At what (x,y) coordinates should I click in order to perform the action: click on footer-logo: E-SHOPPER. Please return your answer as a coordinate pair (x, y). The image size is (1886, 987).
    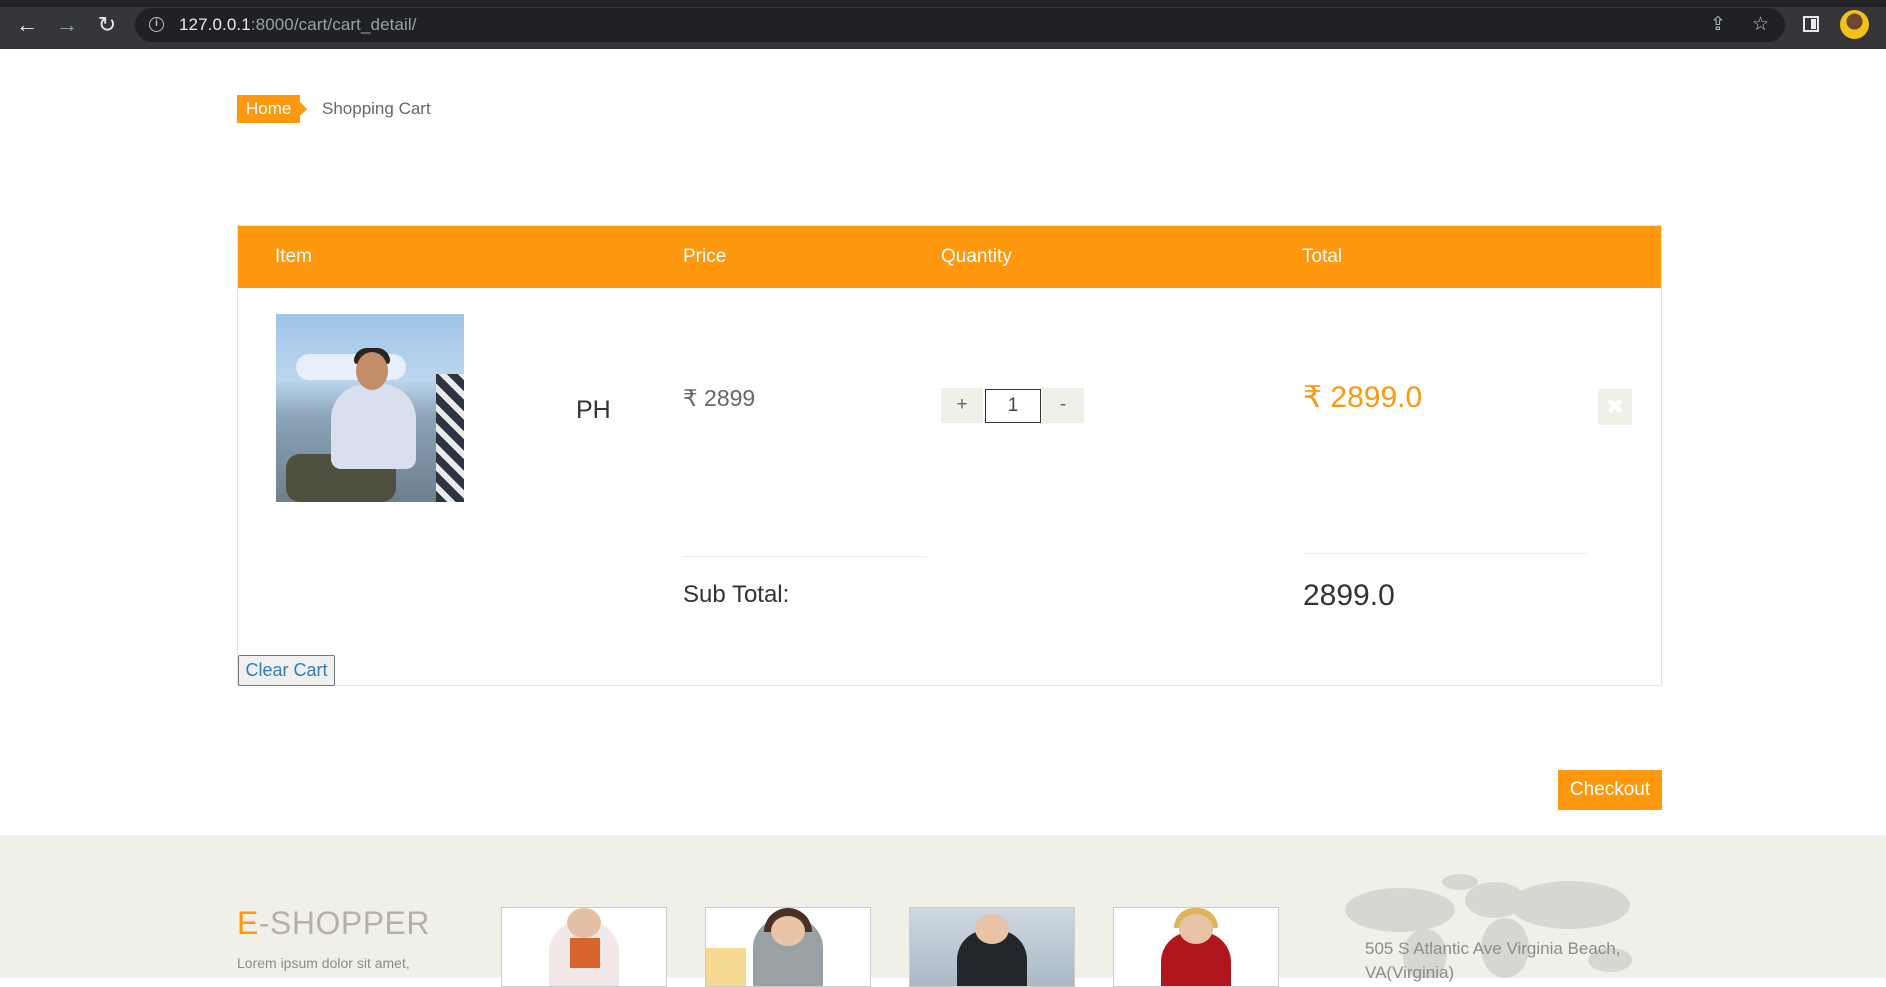
    Looking at the image, I should click on (333, 923).